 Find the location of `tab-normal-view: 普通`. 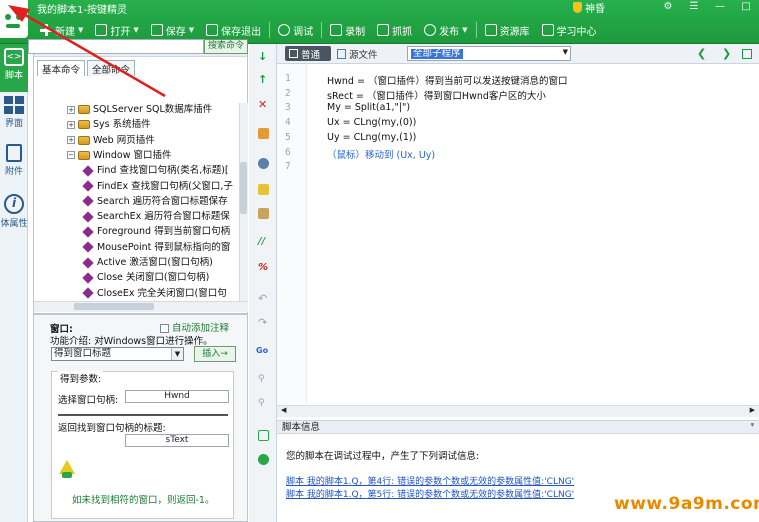

tab-normal-view: 普通 is located at coordinates (308, 53).